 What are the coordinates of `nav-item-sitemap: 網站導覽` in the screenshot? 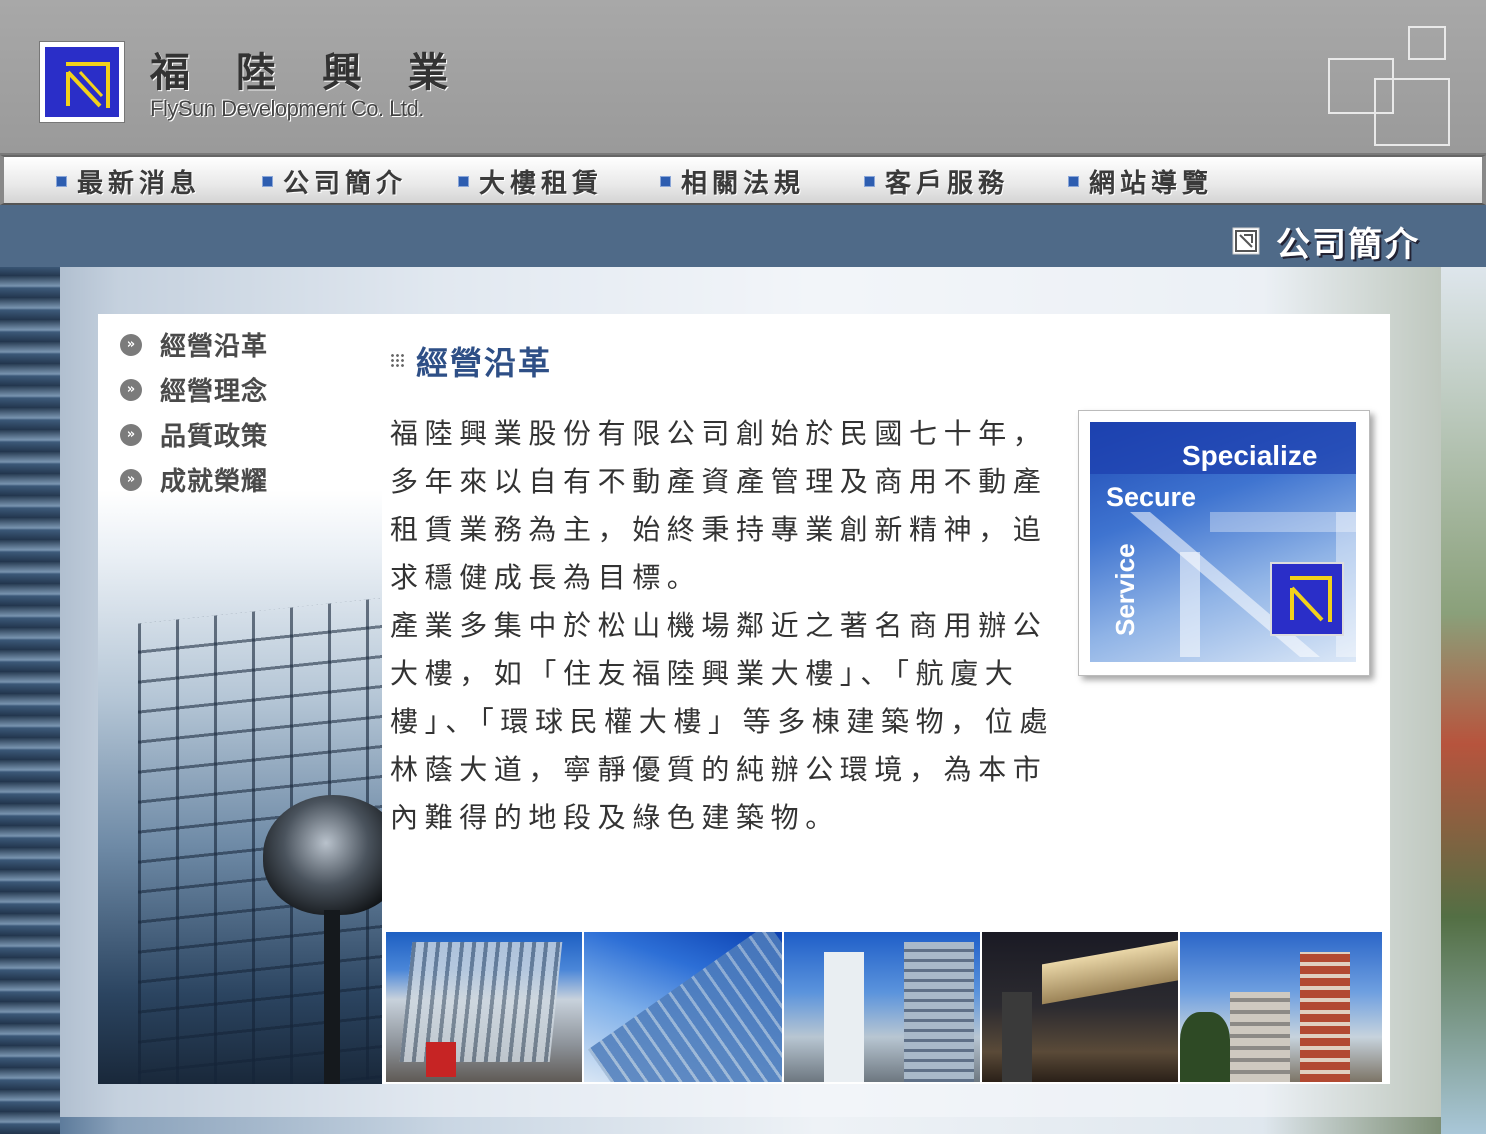 It's located at (1141, 182).